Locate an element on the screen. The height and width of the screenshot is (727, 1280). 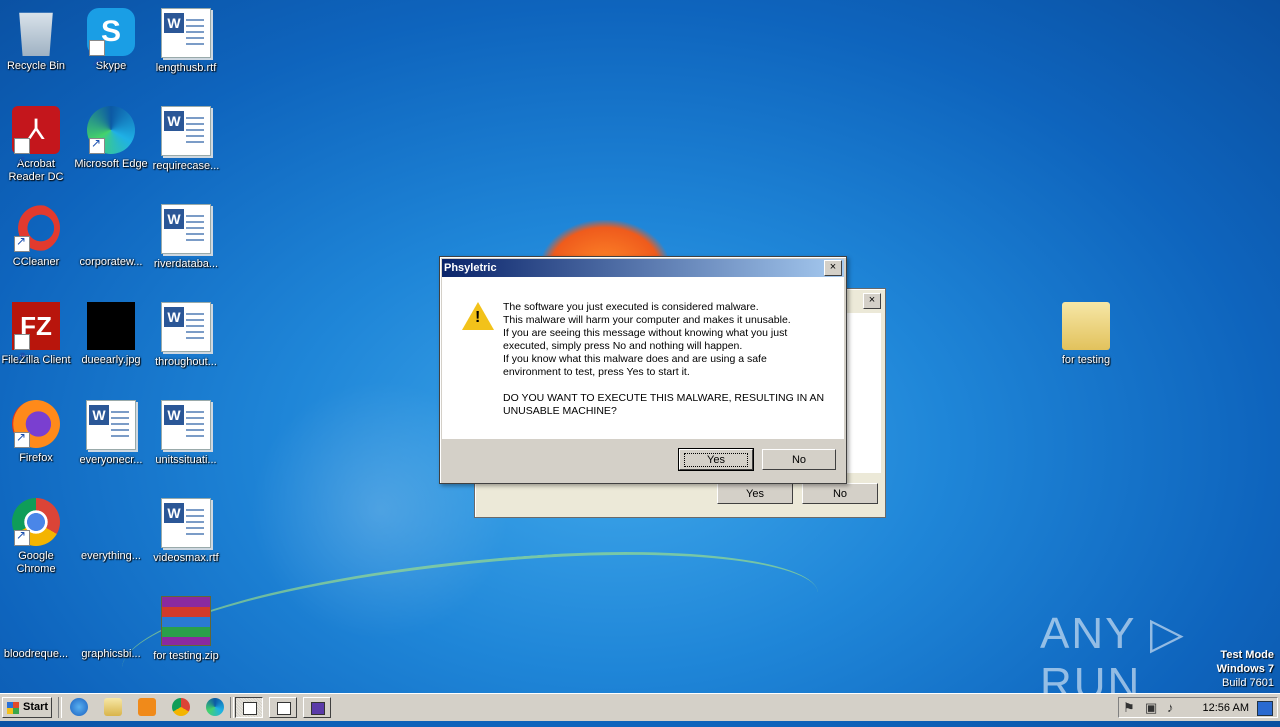
desktop-icon-label: CCleaner is located at coordinates (36, 262).